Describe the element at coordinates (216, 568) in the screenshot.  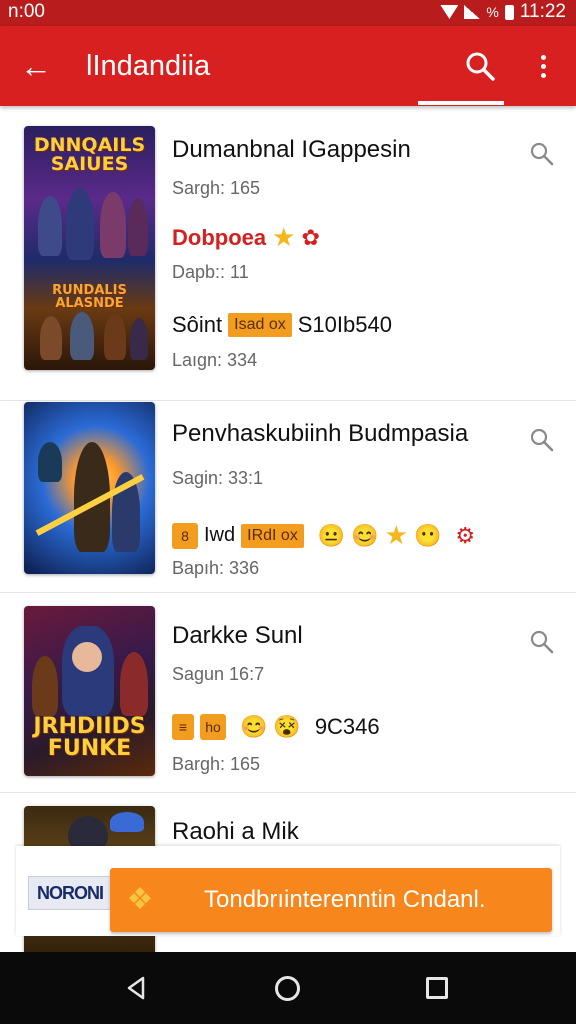
I see `item-meta: Bapıh: 336` at that location.